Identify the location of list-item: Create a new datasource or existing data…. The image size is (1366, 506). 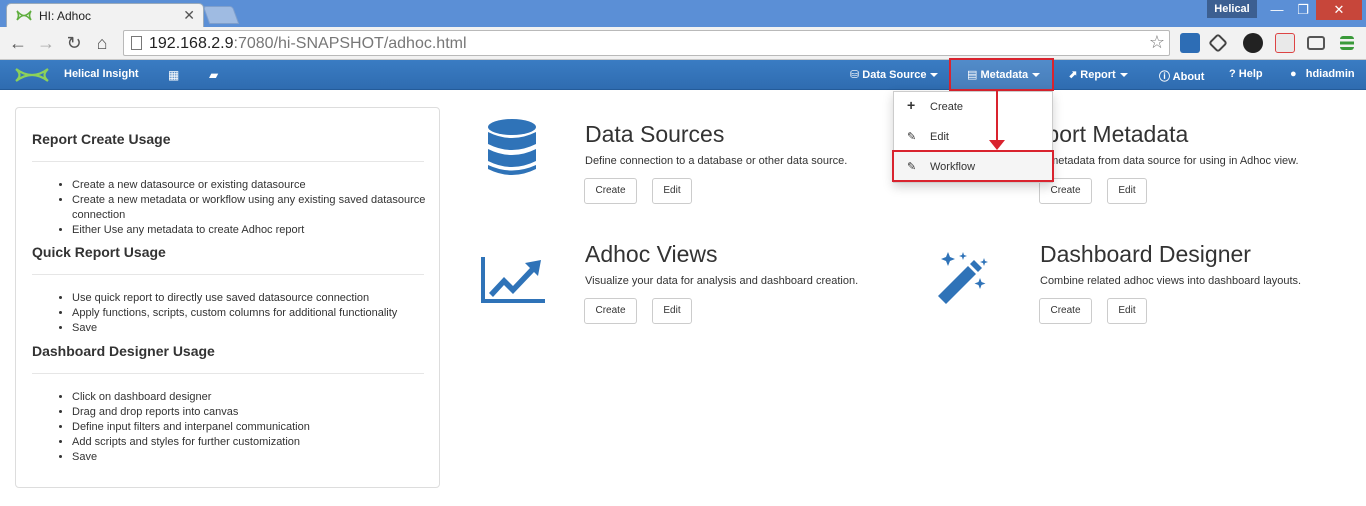
(252, 185).